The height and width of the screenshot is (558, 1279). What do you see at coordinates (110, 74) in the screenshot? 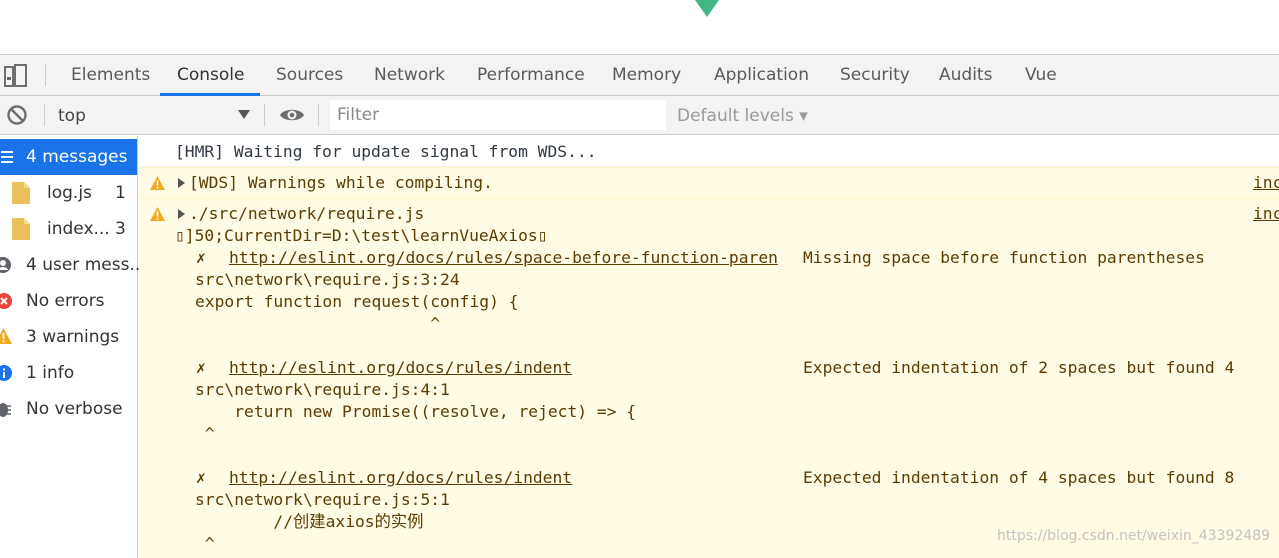
I see `tab-elements: Elements` at bounding box center [110, 74].